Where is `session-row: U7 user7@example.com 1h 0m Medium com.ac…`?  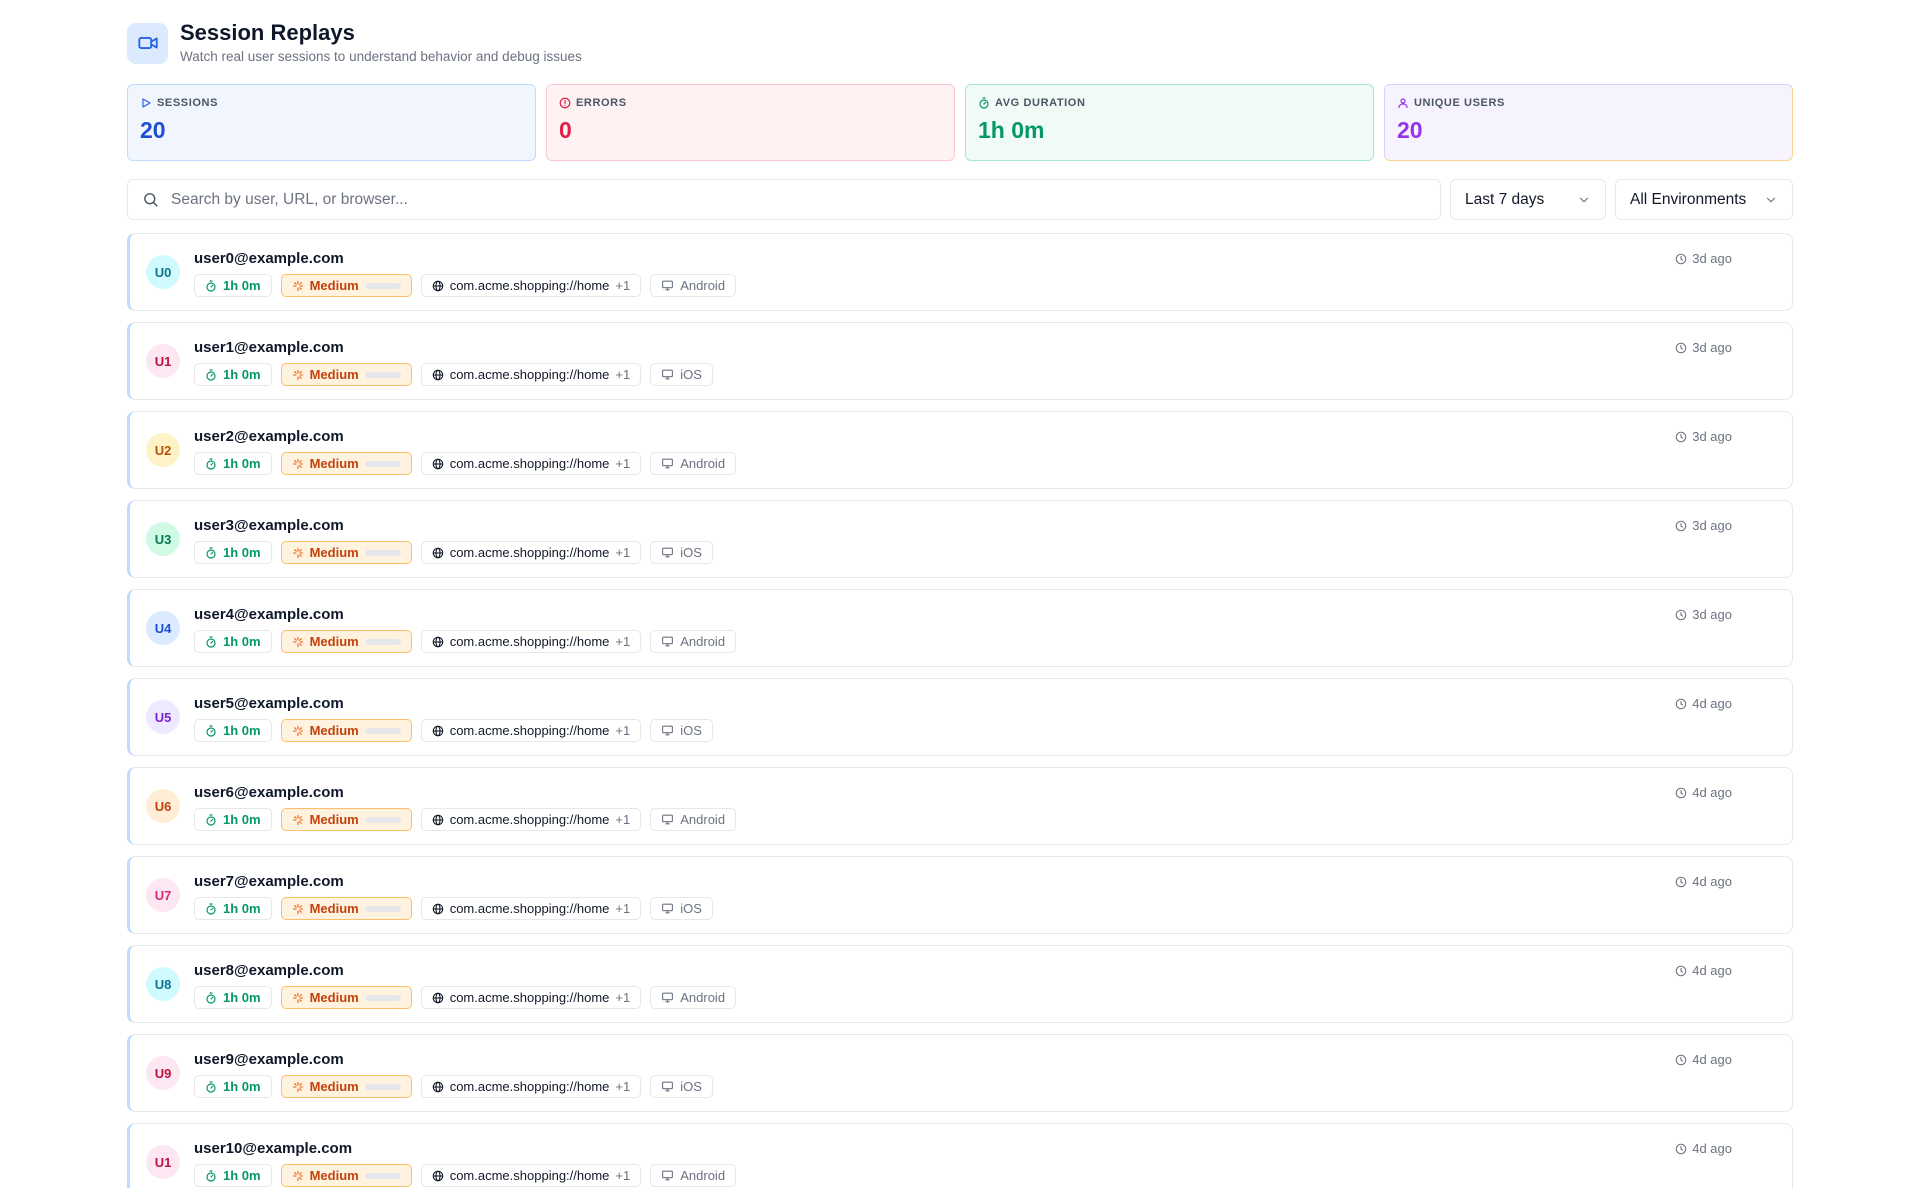
session-row: U7 user7@example.com 1h 0m Medium com.ac… is located at coordinates (960, 895).